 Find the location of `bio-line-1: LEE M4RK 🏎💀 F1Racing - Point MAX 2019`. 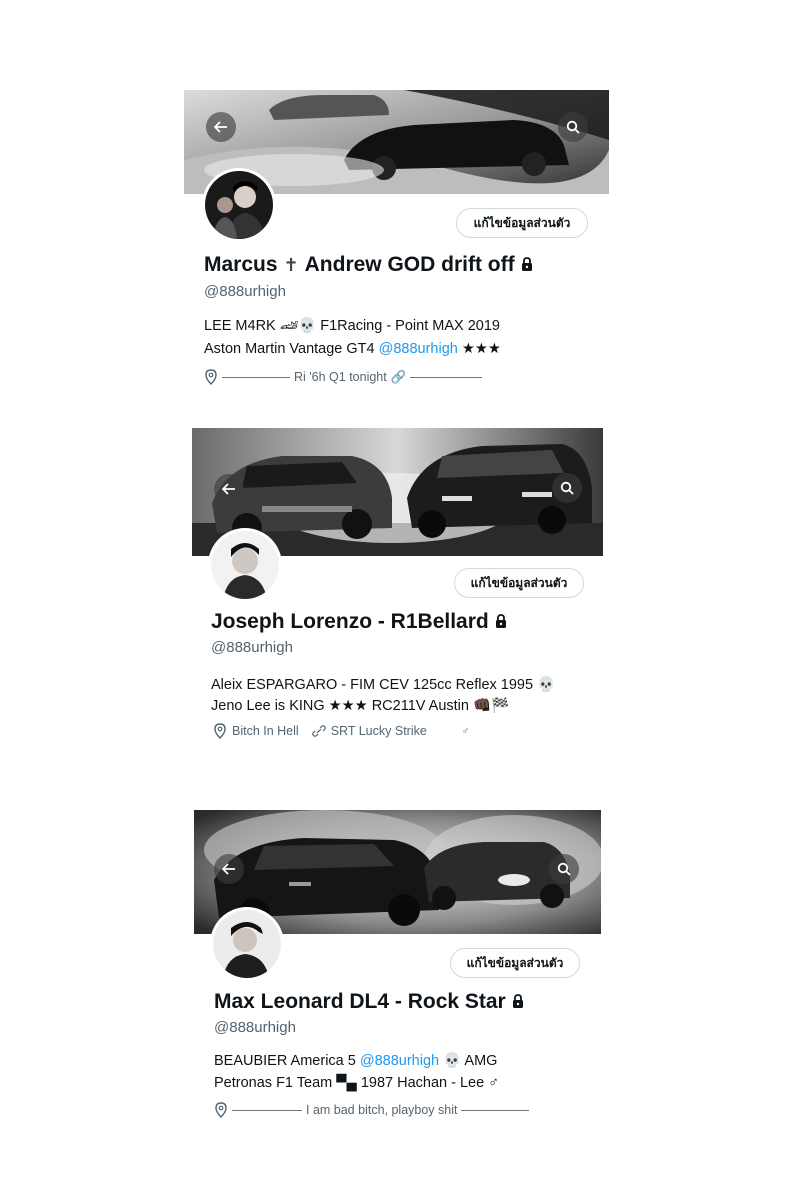

bio-line-1: LEE M4RK 🏎💀 F1Racing - Point MAX 2019 is located at coordinates (352, 326).